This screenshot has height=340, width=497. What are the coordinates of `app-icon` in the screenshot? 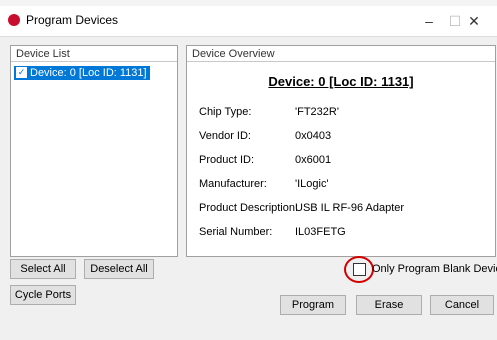 It's located at (14, 20).